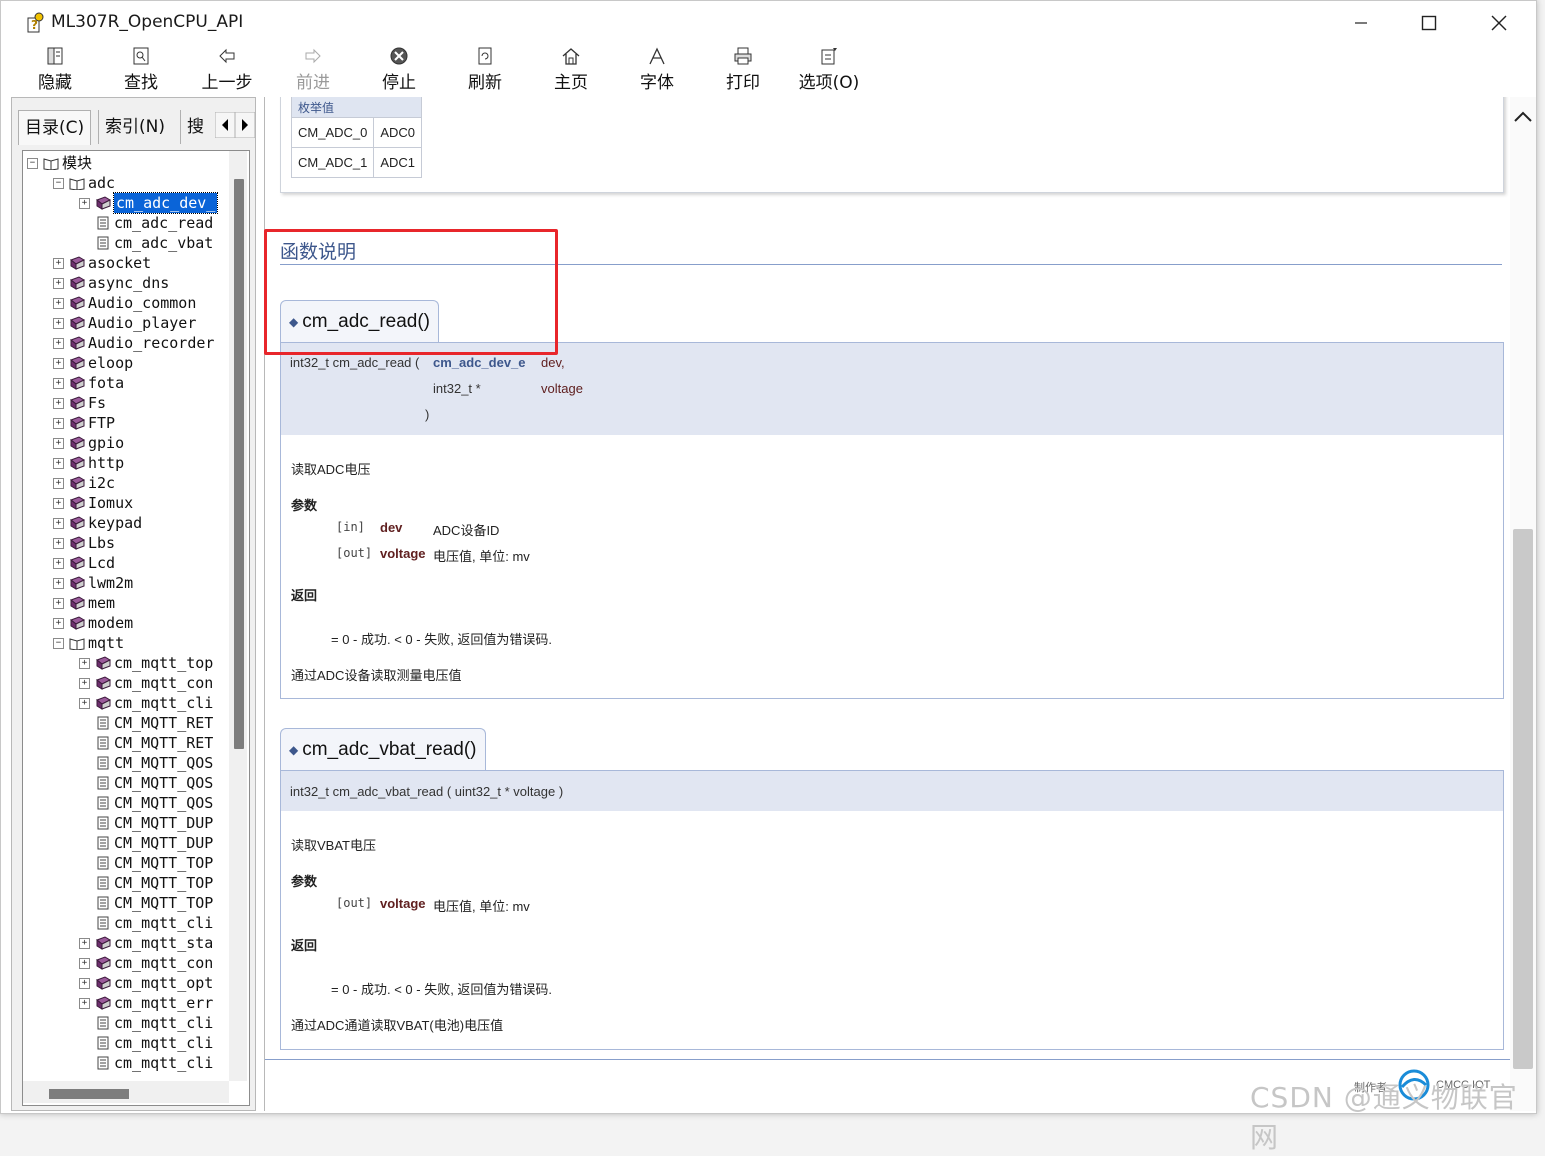  Describe the element at coordinates (141, 71) in the screenshot. I see `find-button: 查找` at that location.